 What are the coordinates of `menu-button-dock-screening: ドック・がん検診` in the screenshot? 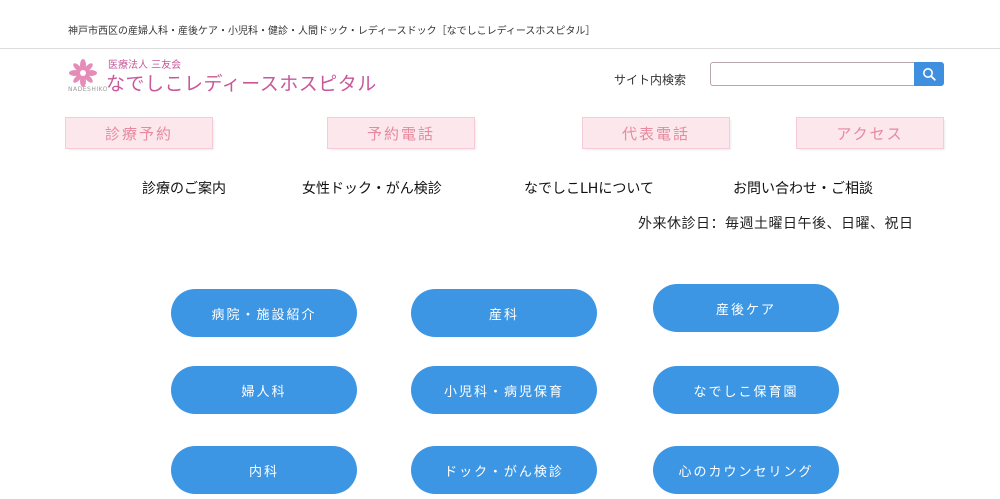 It's located at (504, 470).